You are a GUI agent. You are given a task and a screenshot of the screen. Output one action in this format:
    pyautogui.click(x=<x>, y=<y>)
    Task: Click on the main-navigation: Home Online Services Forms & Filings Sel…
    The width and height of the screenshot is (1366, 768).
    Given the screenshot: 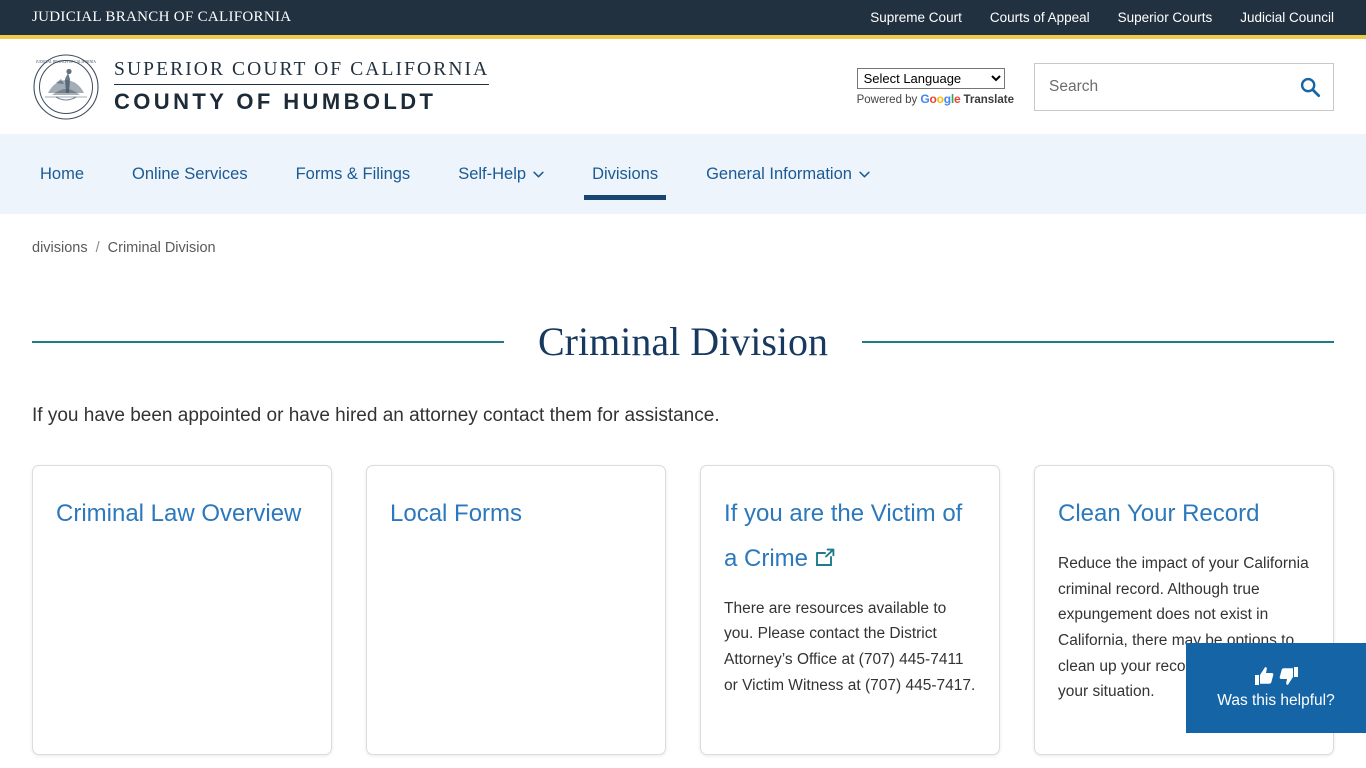 What is the action you would take?
    pyautogui.click(x=683, y=174)
    